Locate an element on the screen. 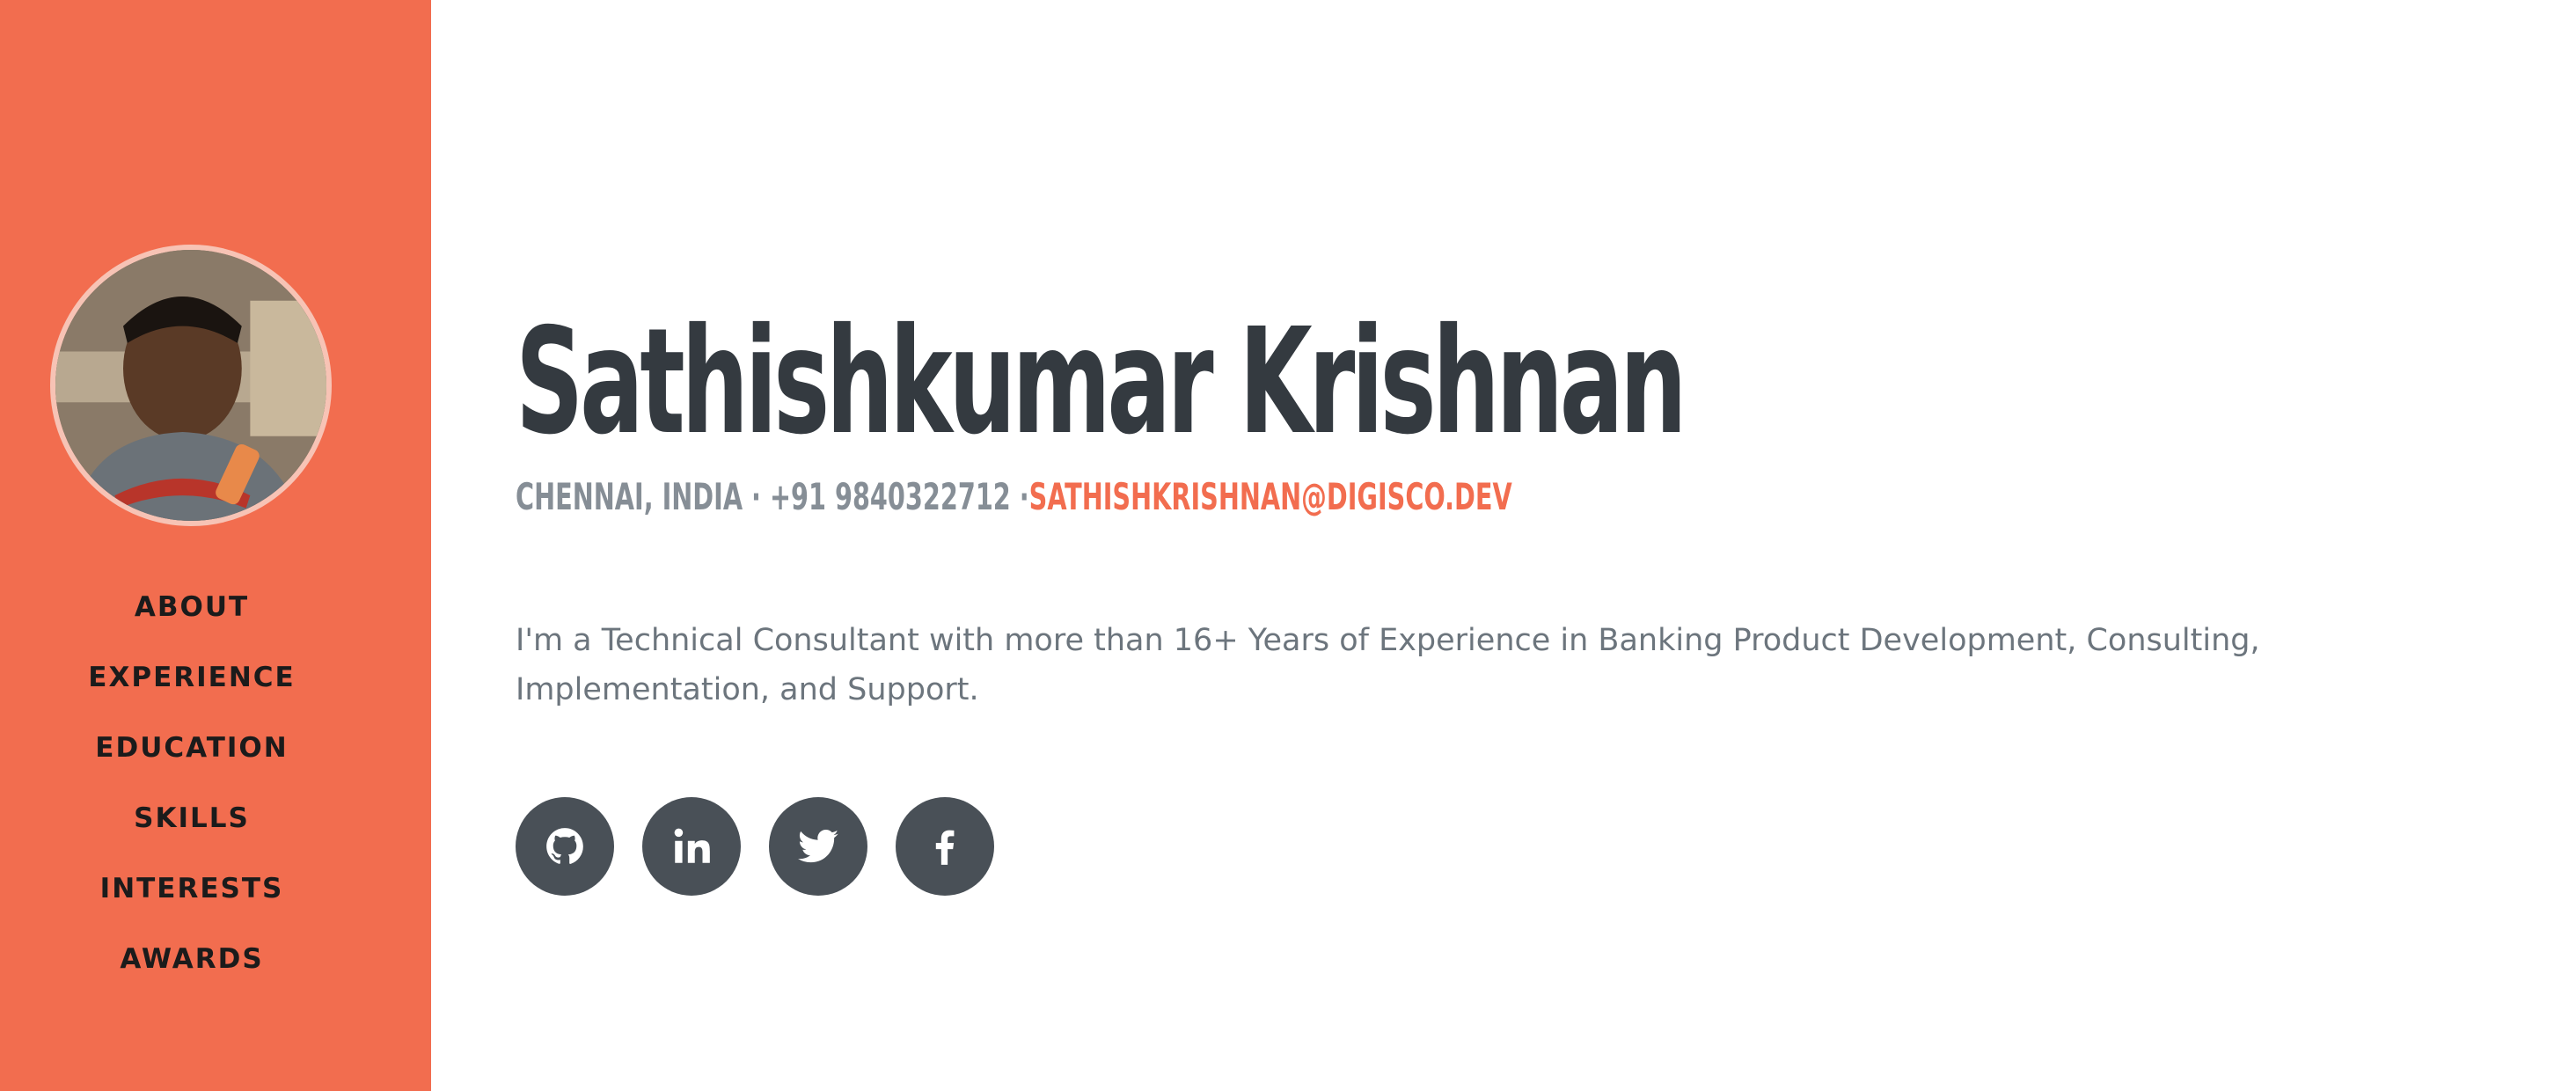  facebook-button is located at coordinates (945, 847).